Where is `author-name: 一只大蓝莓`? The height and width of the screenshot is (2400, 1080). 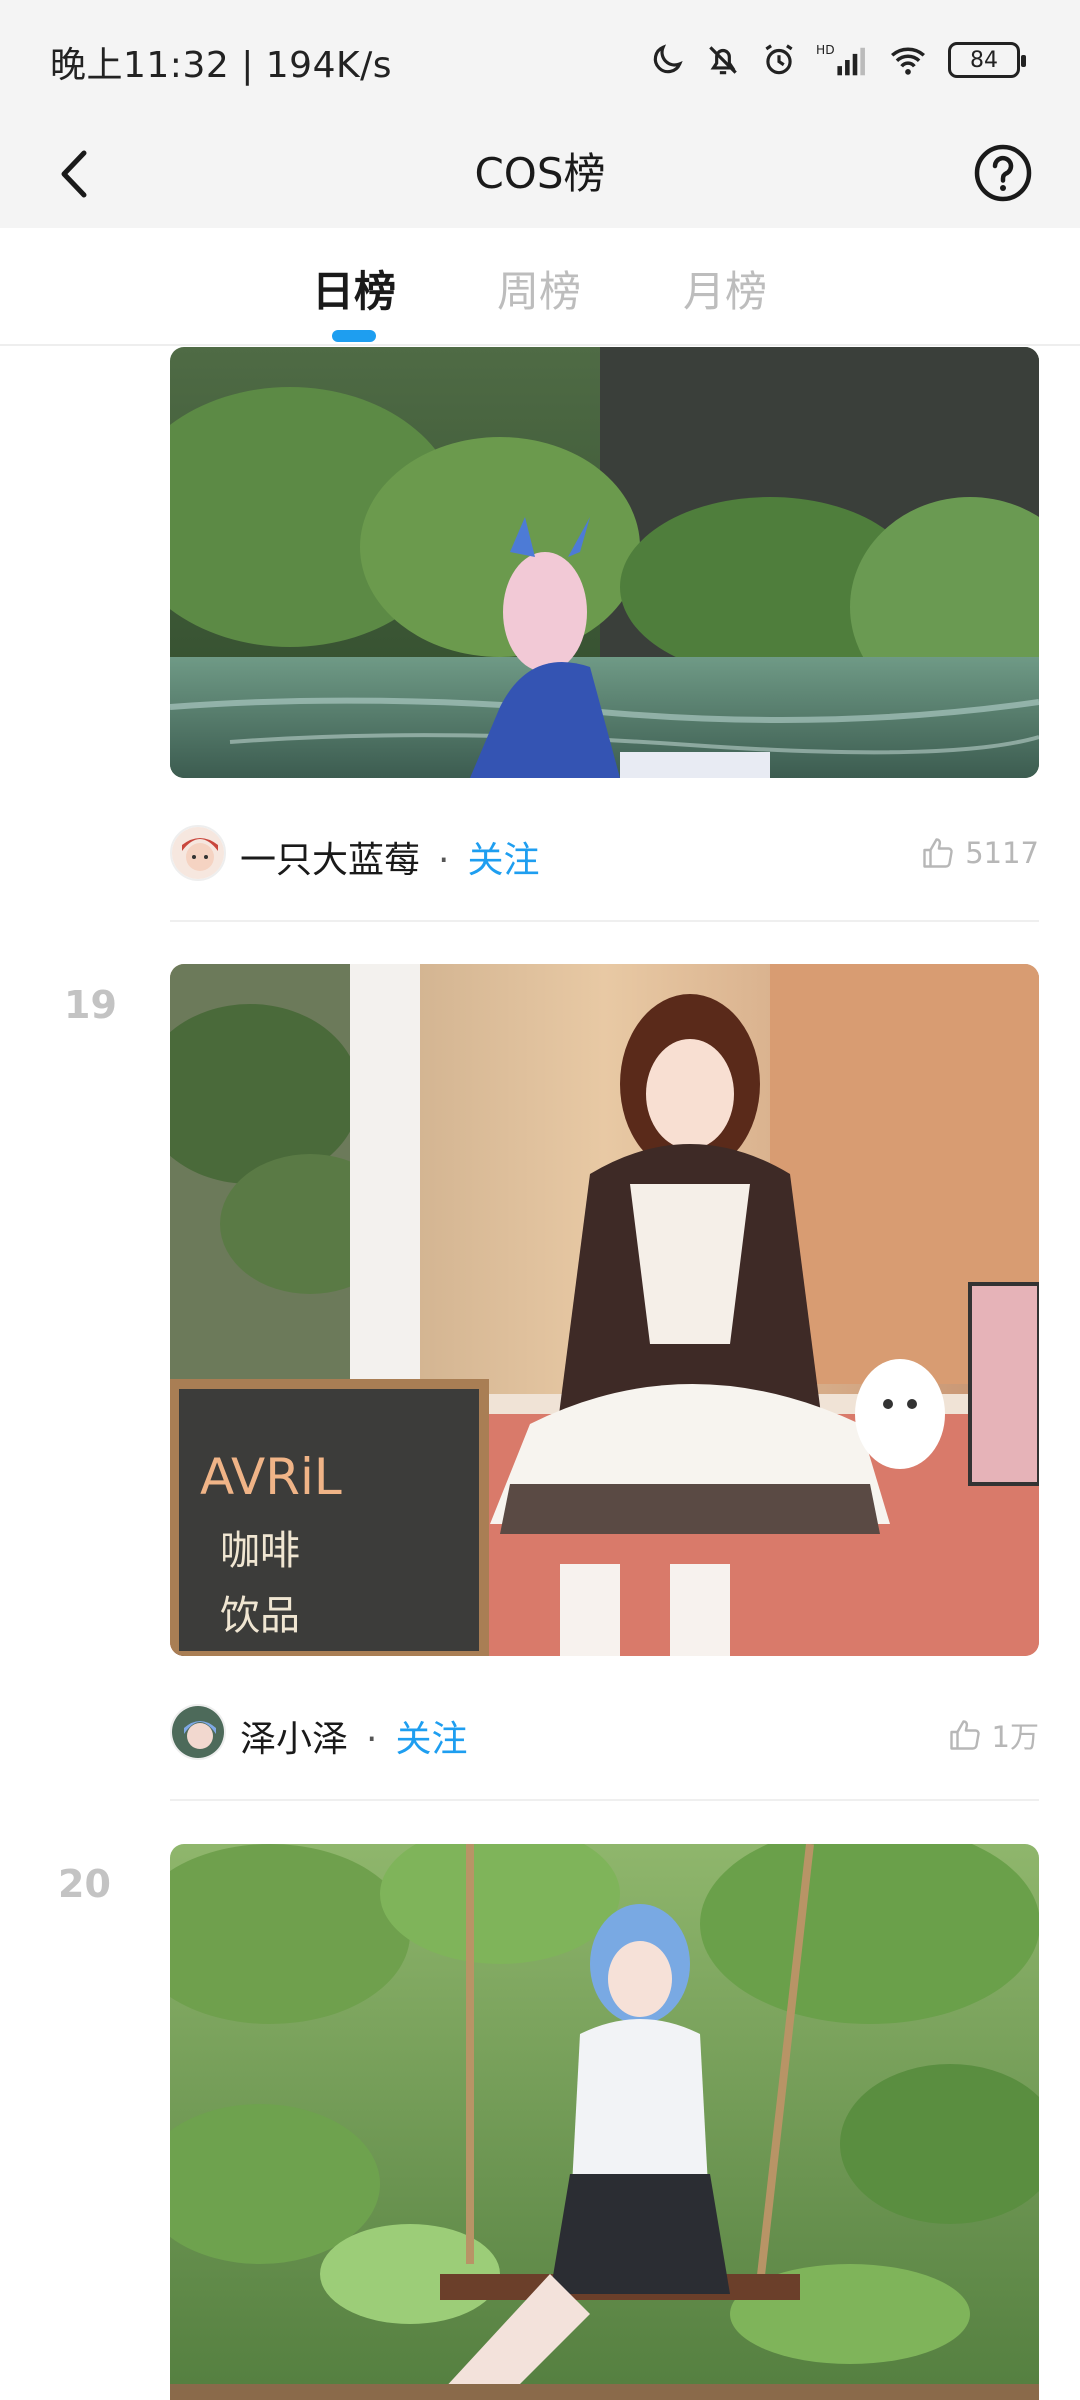 author-name: 一只大蓝莓 is located at coordinates (330, 860).